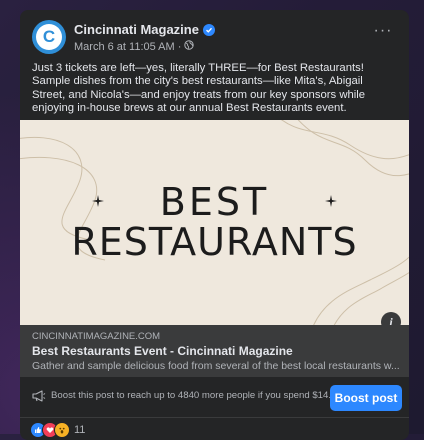  I want to click on more-options-button: ···, so click(383, 34).